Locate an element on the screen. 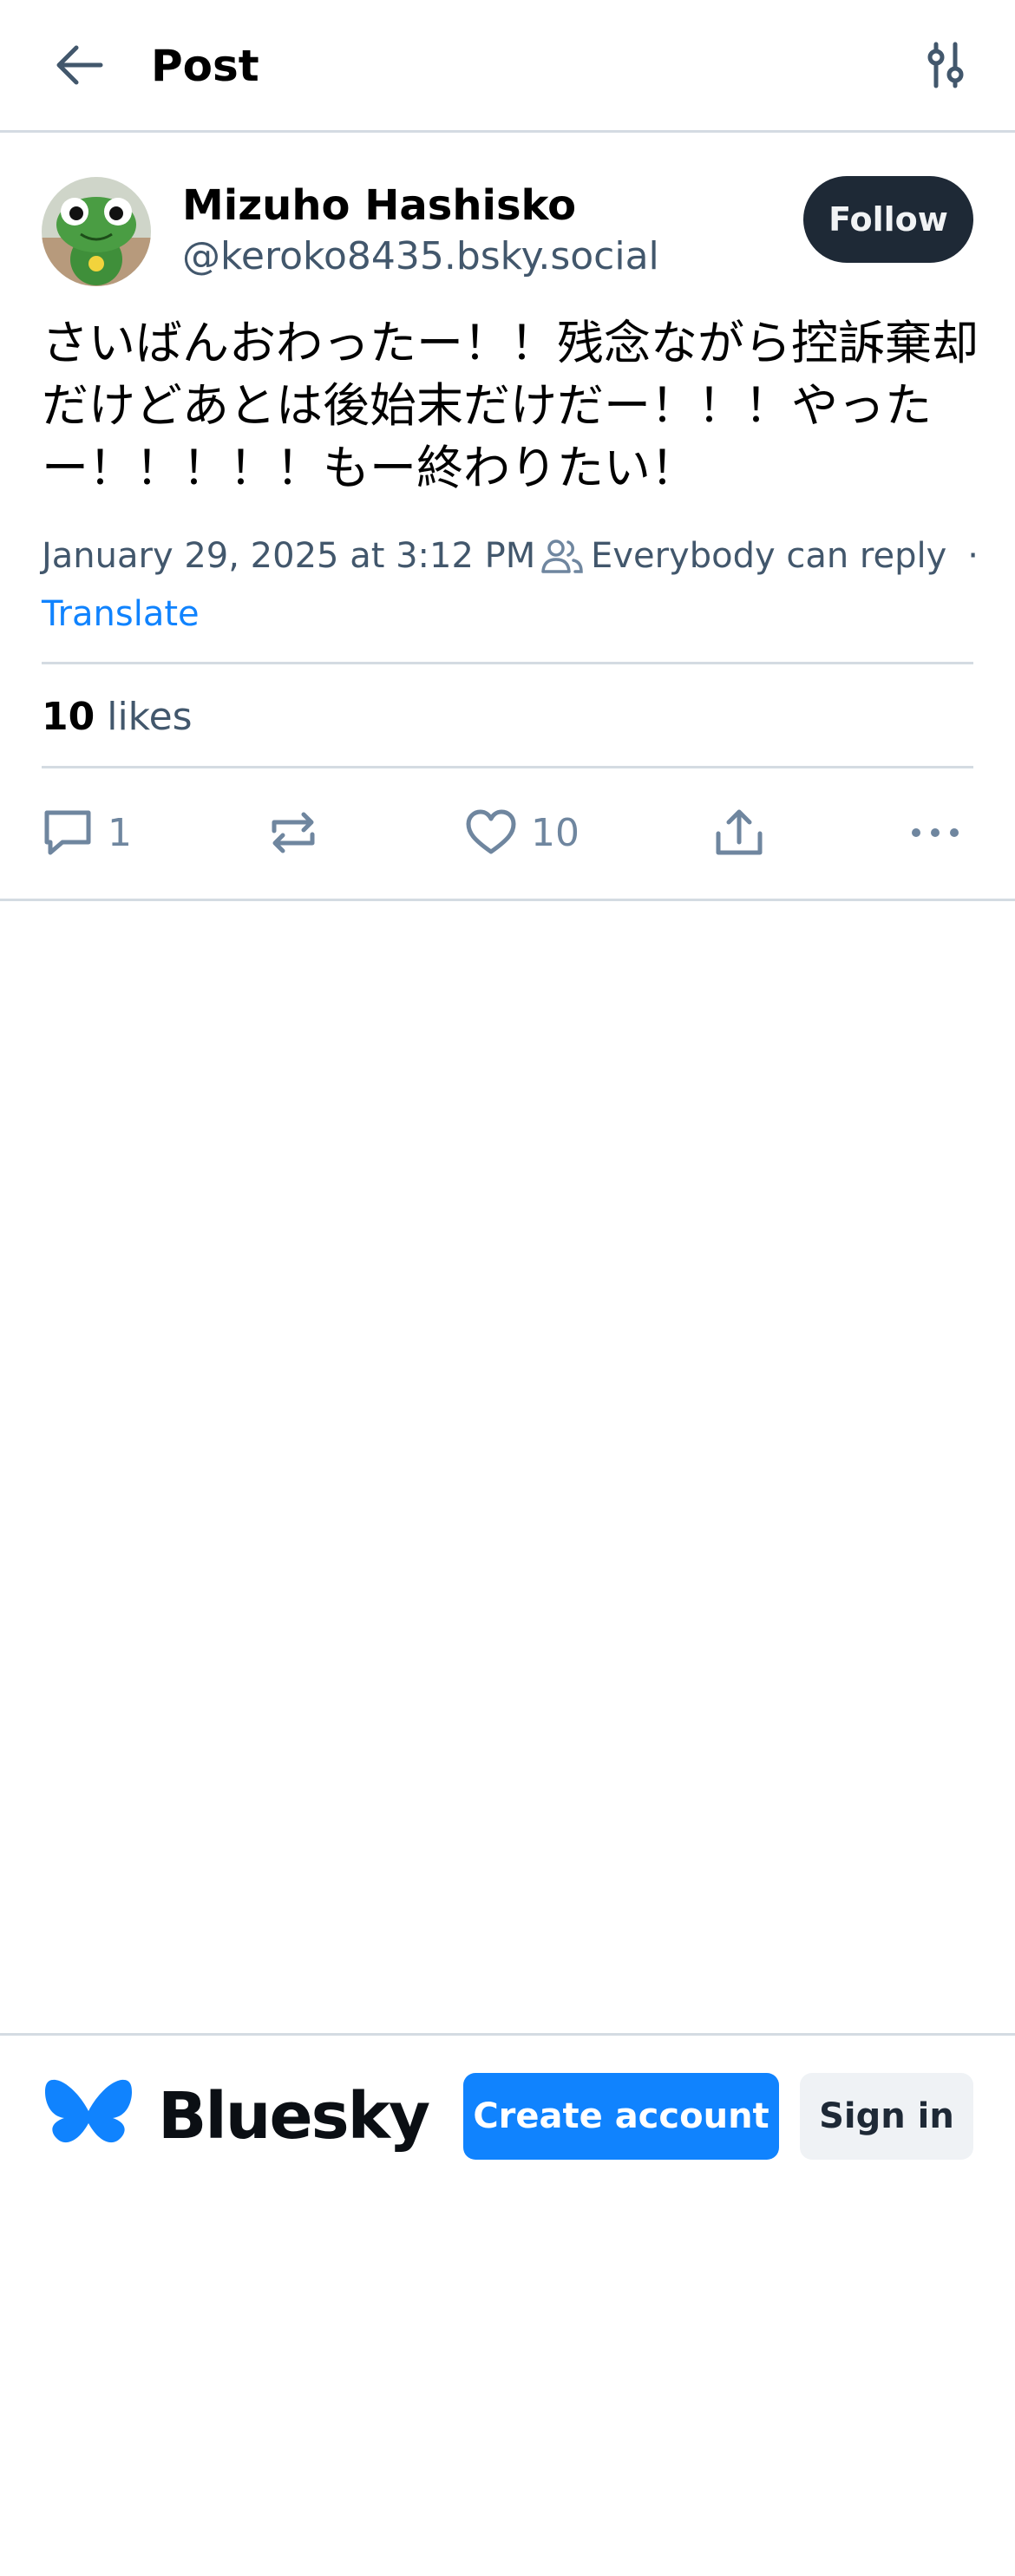 The height and width of the screenshot is (2576, 1015). likes-row: 10 likes is located at coordinates (117, 716).